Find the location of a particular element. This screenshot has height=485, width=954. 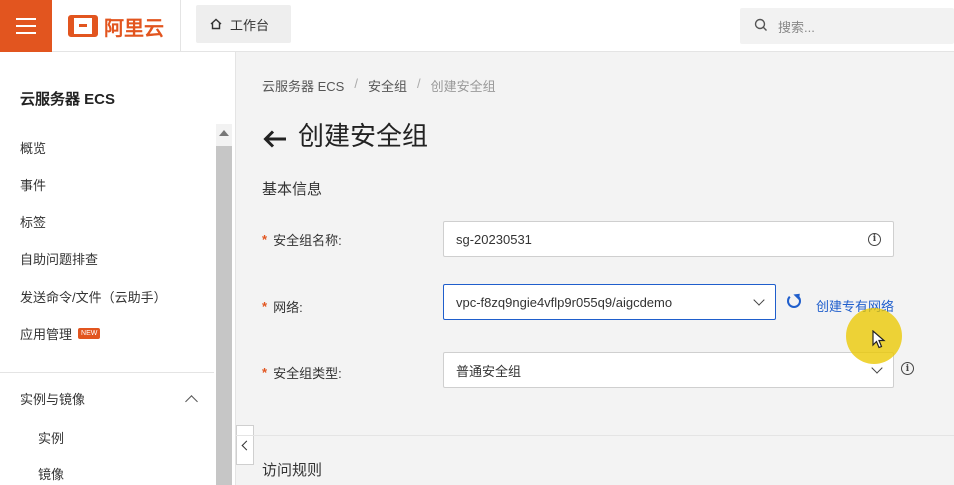

collapse-sidebar-button is located at coordinates (245, 445).